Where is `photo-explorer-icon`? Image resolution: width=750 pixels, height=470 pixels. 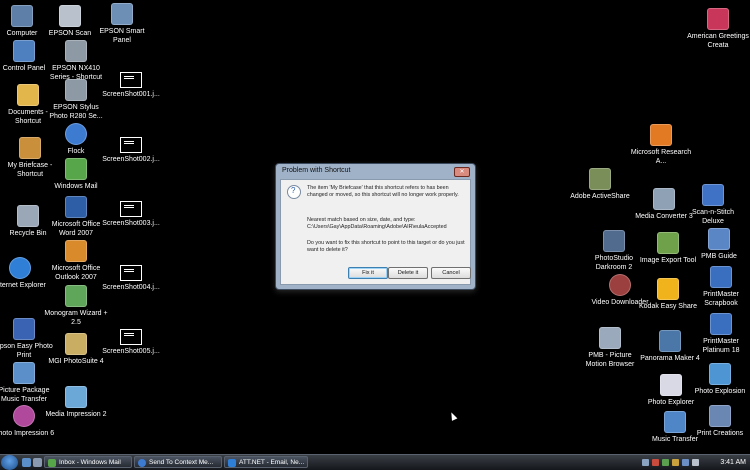
photo-explorer-icon is located at coordinates (671, 385).